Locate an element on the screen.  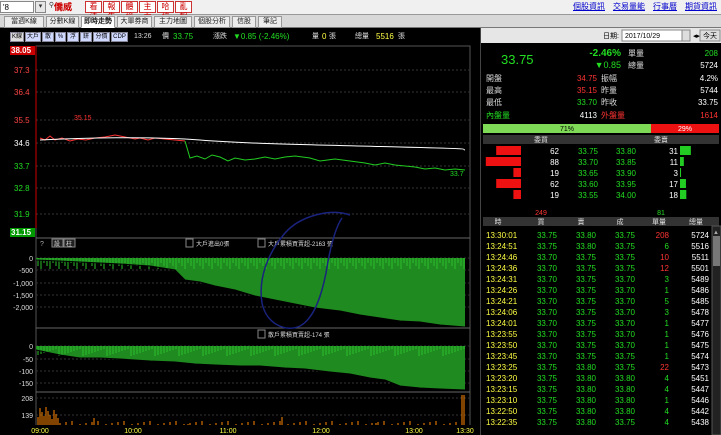
toolbar-vol: 0 is located at coordinates (324, 36).